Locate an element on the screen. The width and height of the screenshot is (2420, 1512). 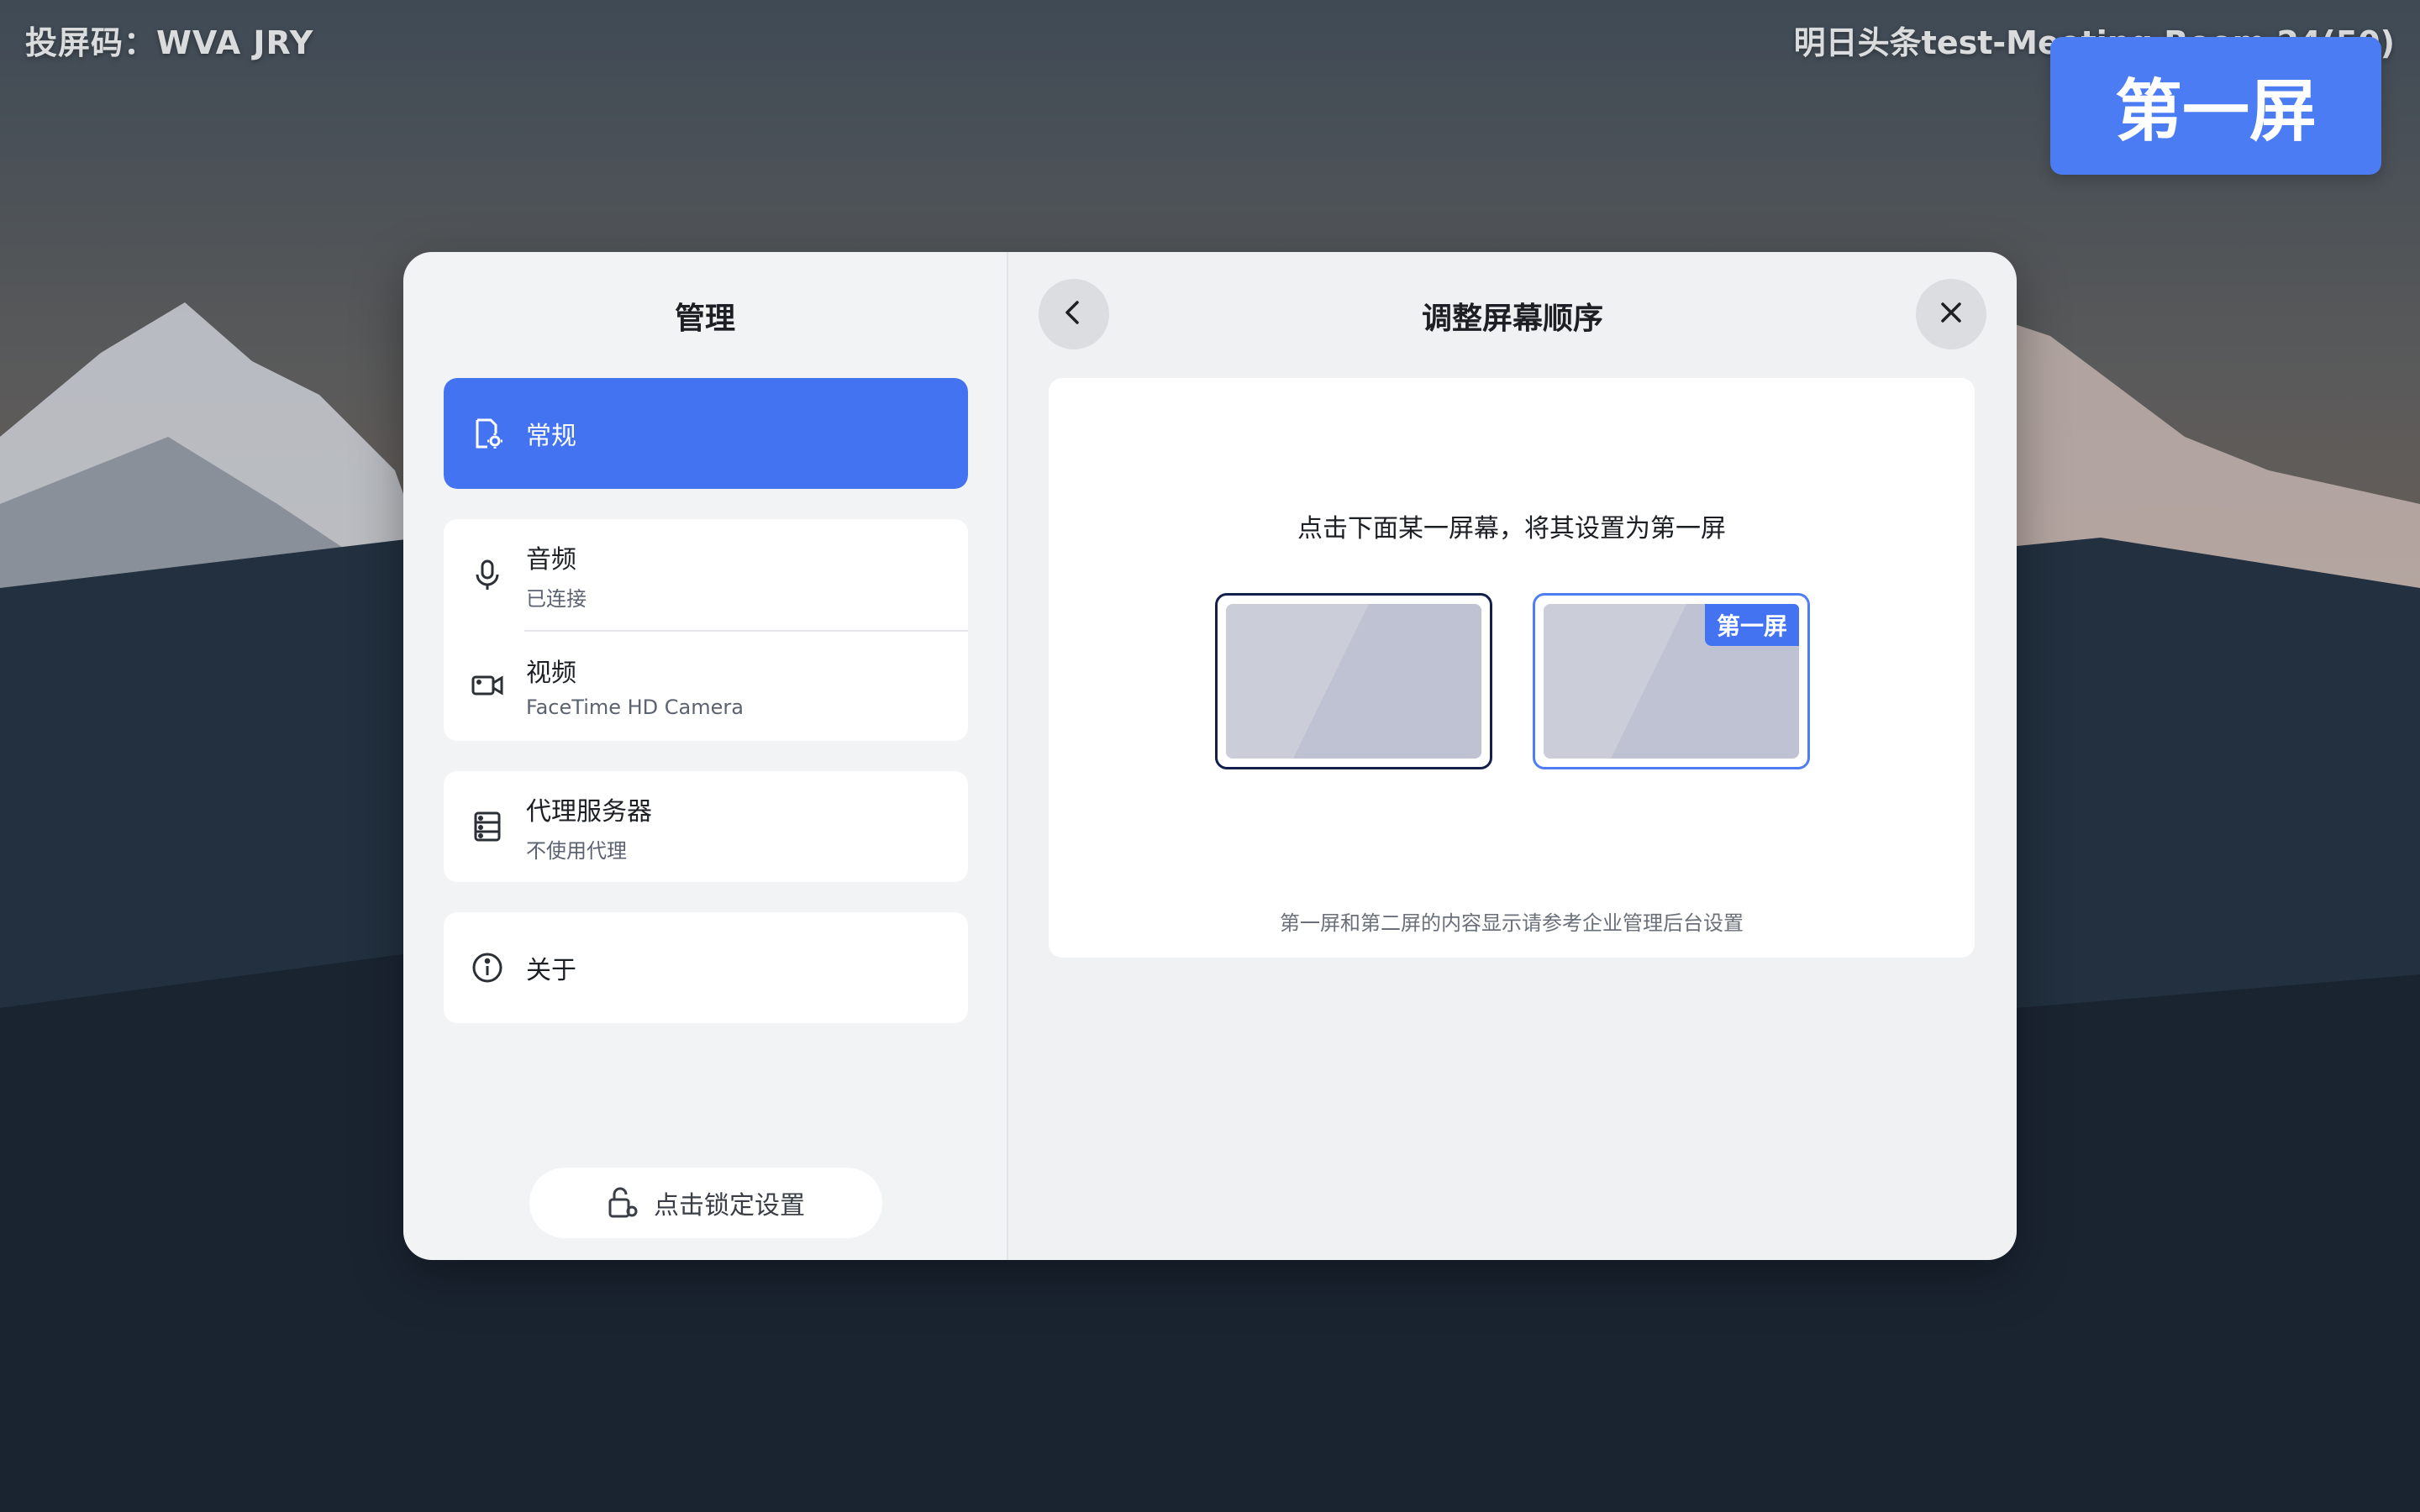
screen-badge: 第一屏 is located at coordinates (2215, 106).